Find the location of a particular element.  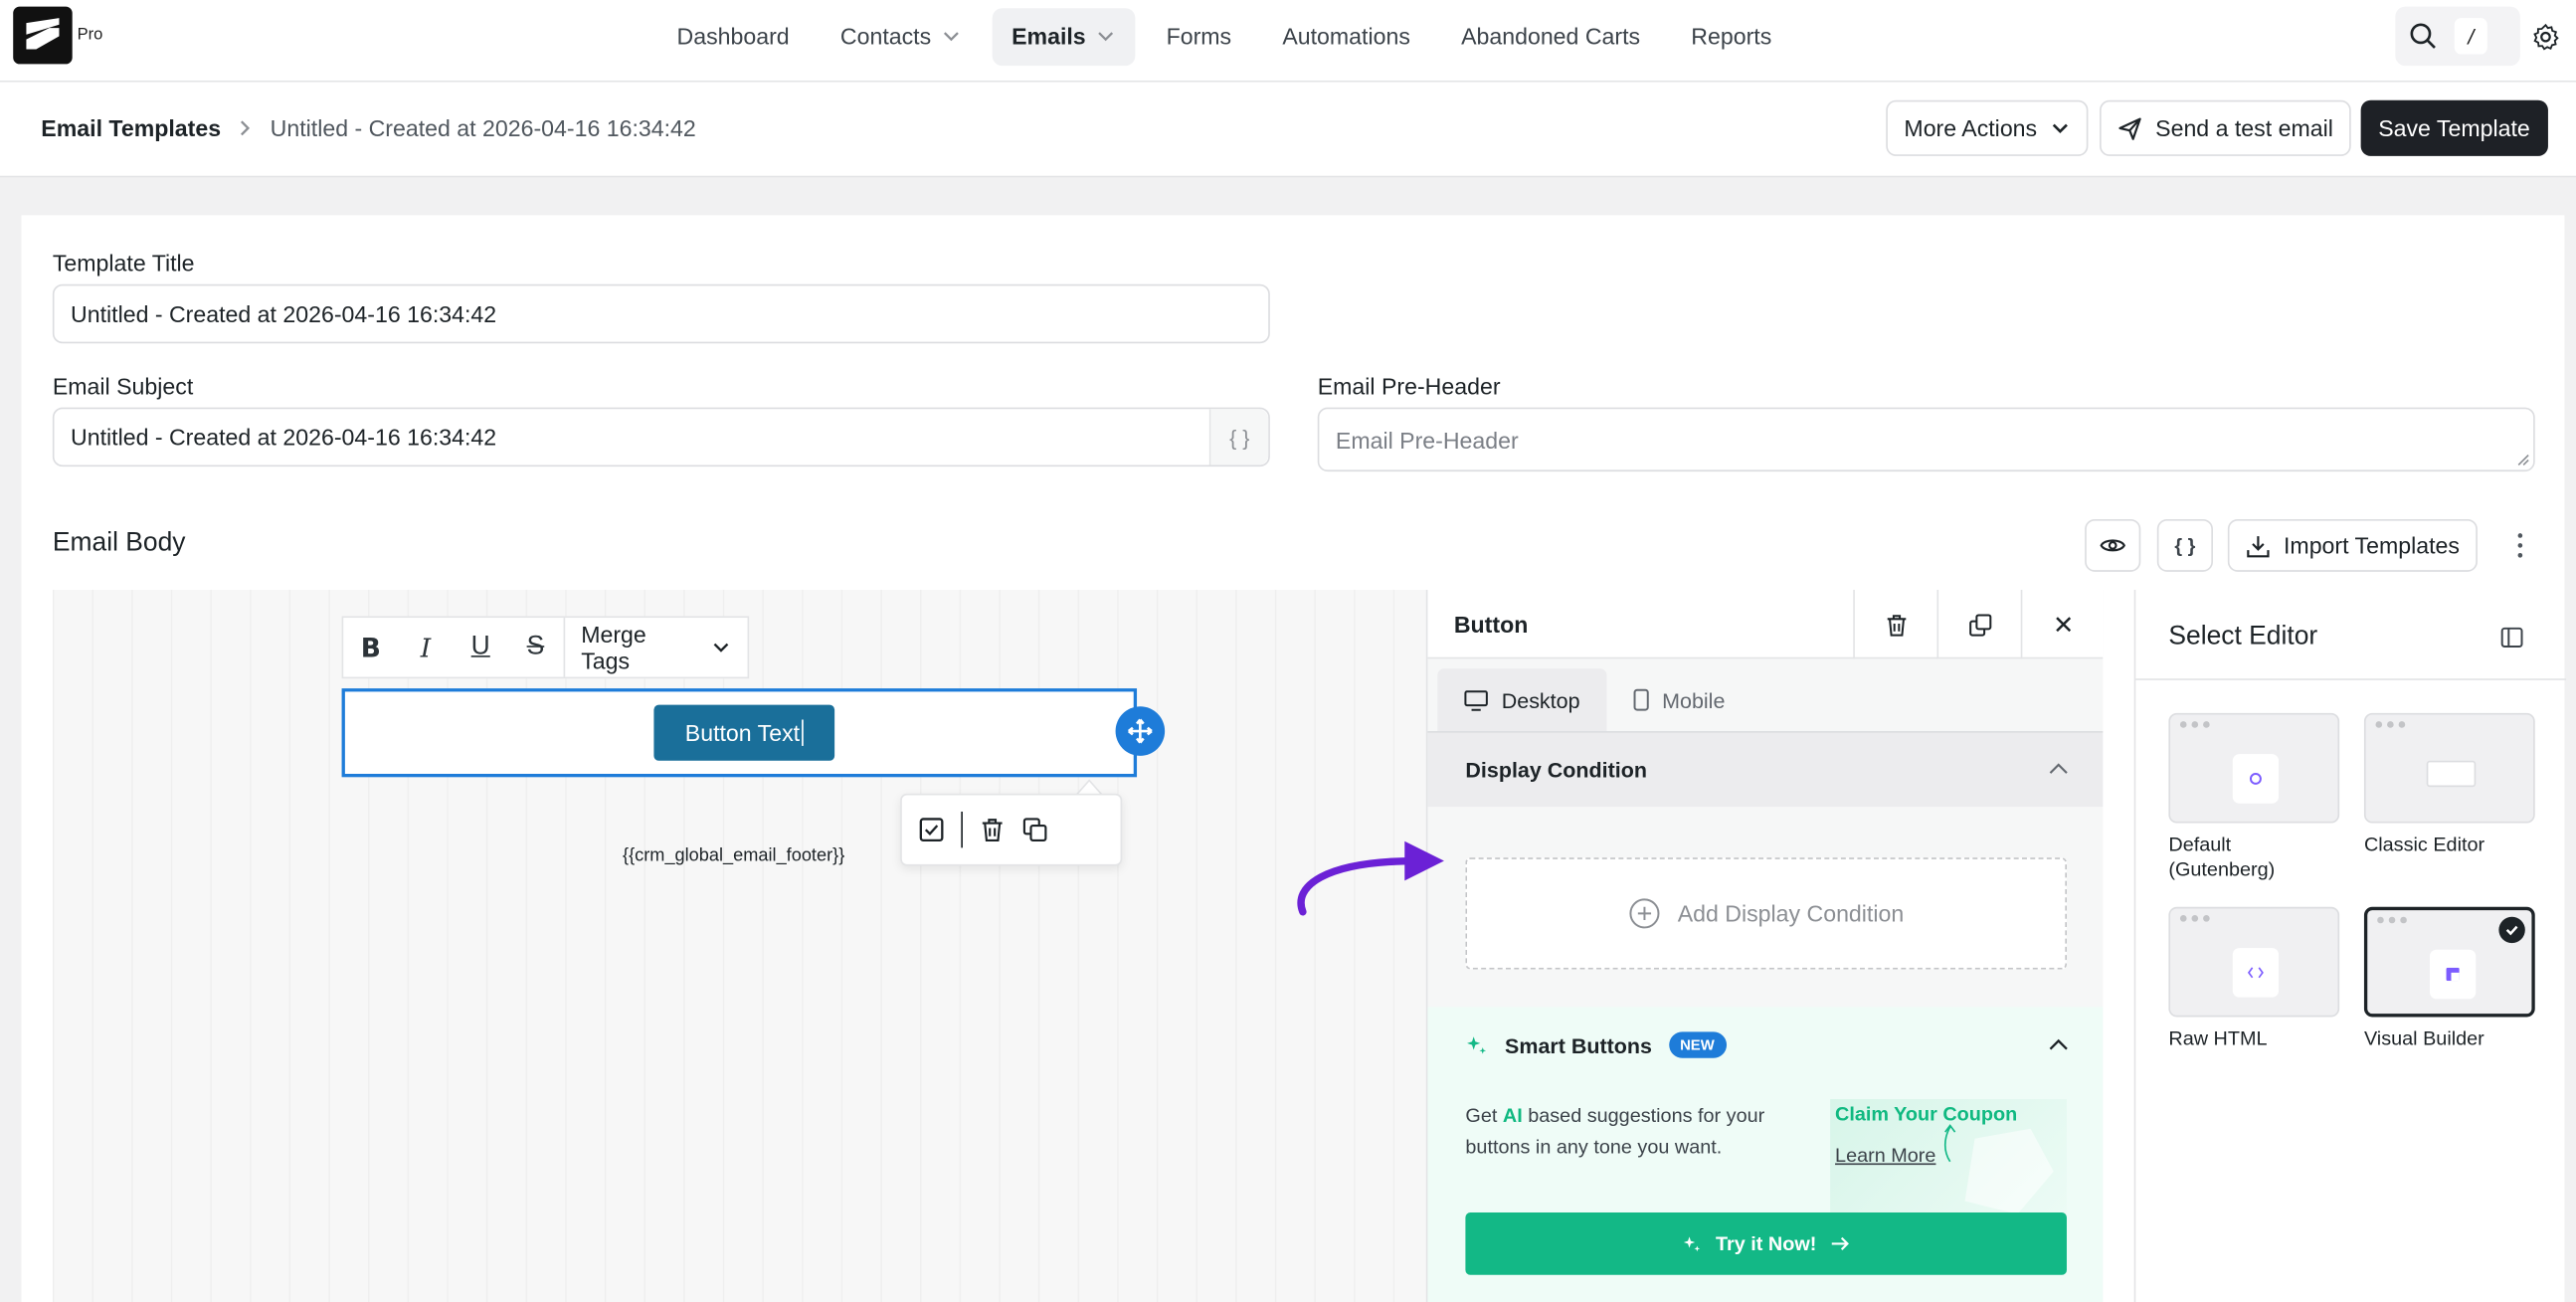

email-cta-button: Button Text is located at coordinates (743, 732).